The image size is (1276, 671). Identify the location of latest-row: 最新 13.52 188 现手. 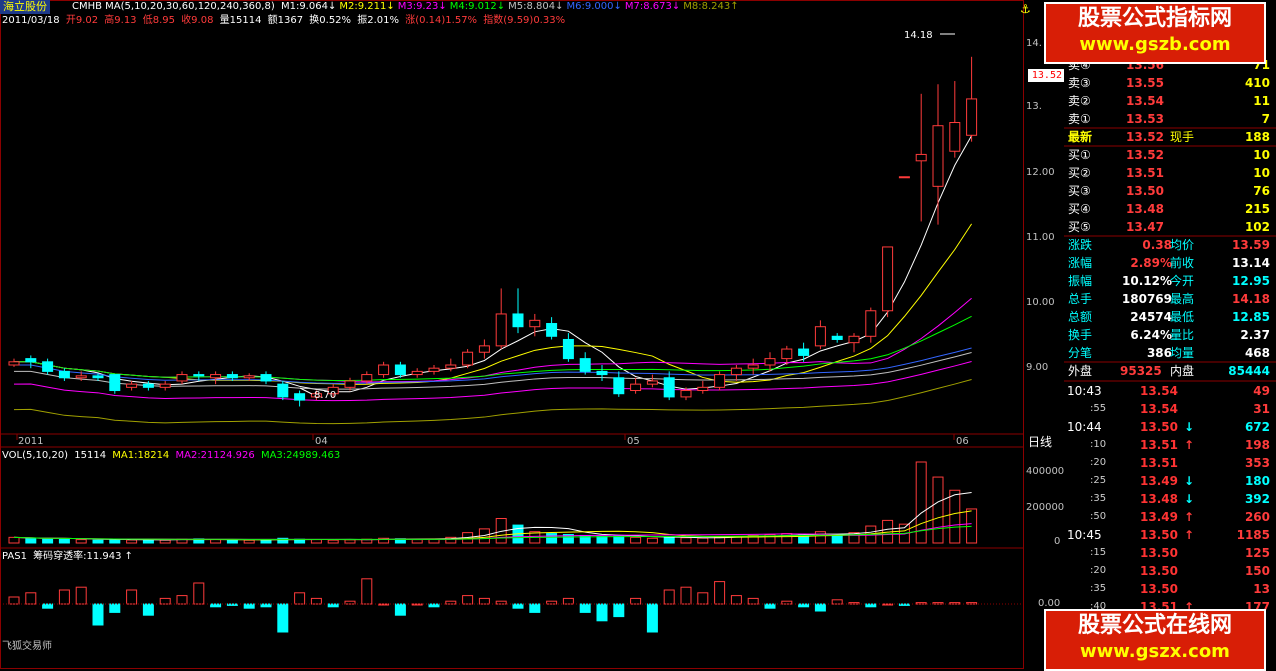
(1170, 137).